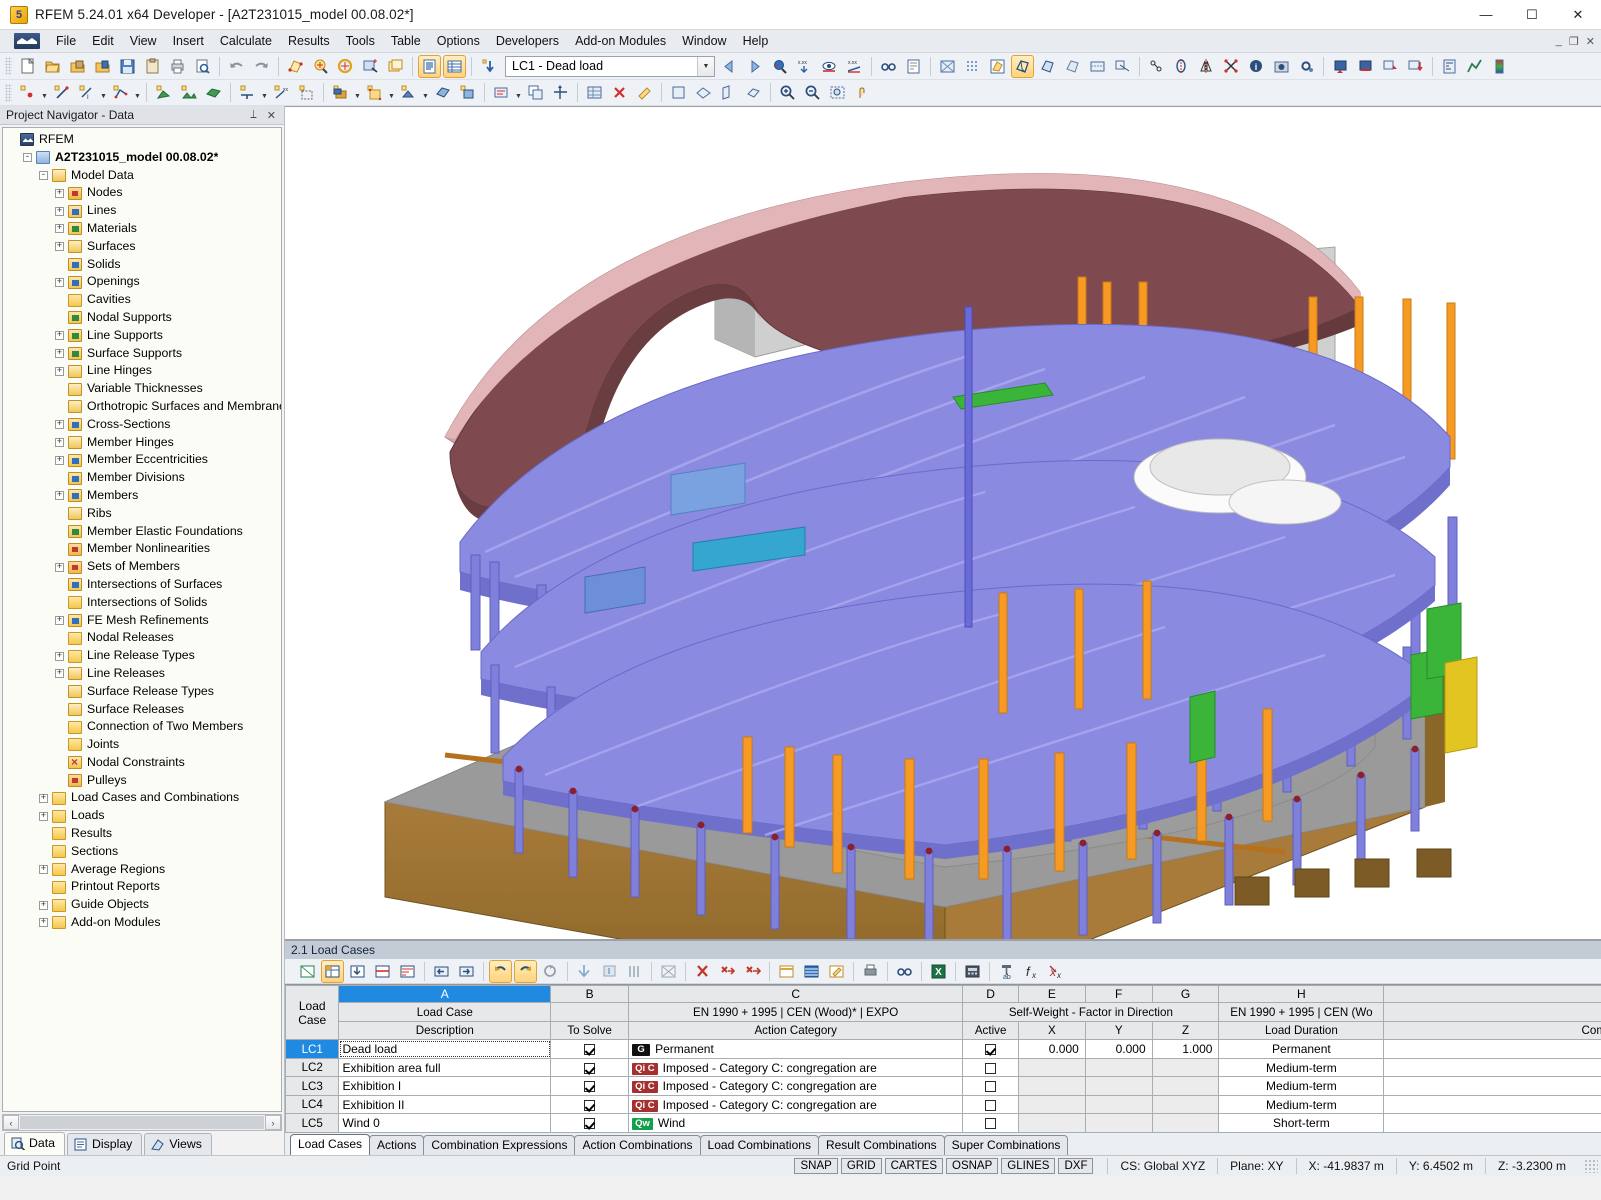 Image resolution: width=1601 pixels, height=1200 pixels. I want to click on cell-load-duration: Permanent, so click(1301, 1049).